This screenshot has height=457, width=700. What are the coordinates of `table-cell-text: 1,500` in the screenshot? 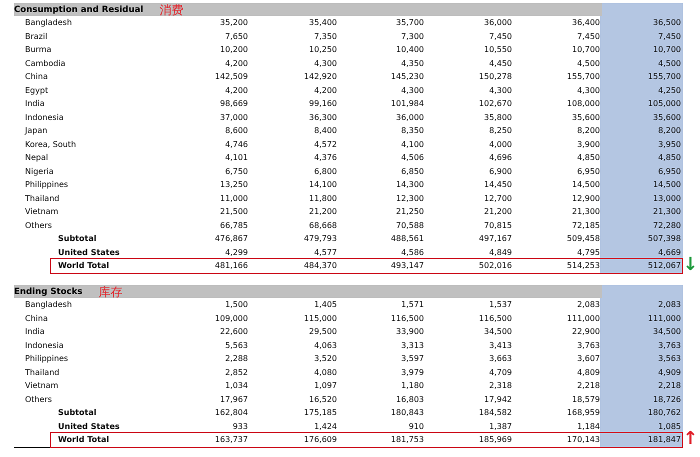 It's located at (236, 305).